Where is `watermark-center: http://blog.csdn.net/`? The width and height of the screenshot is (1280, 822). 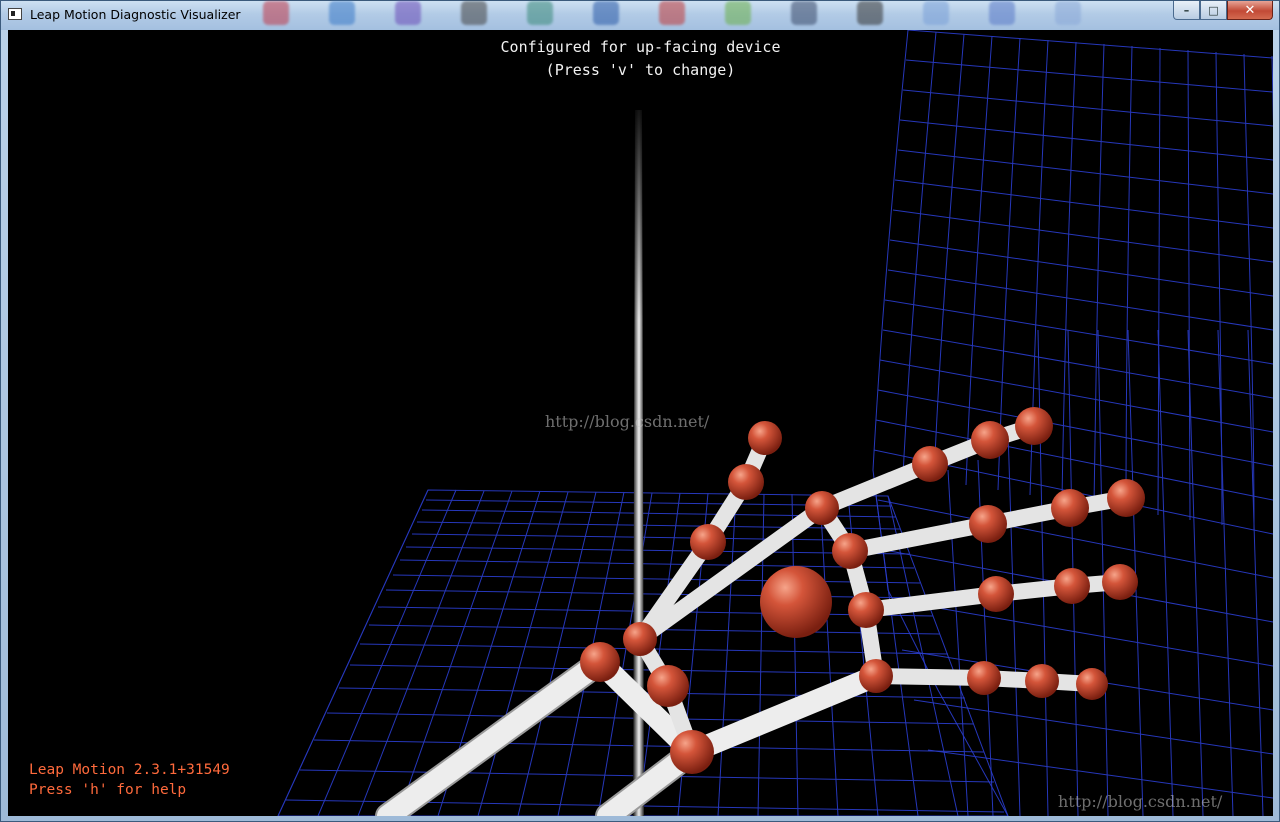
watermark-center: http://blog.csdn.net/ is located at coordinates (627, 421).